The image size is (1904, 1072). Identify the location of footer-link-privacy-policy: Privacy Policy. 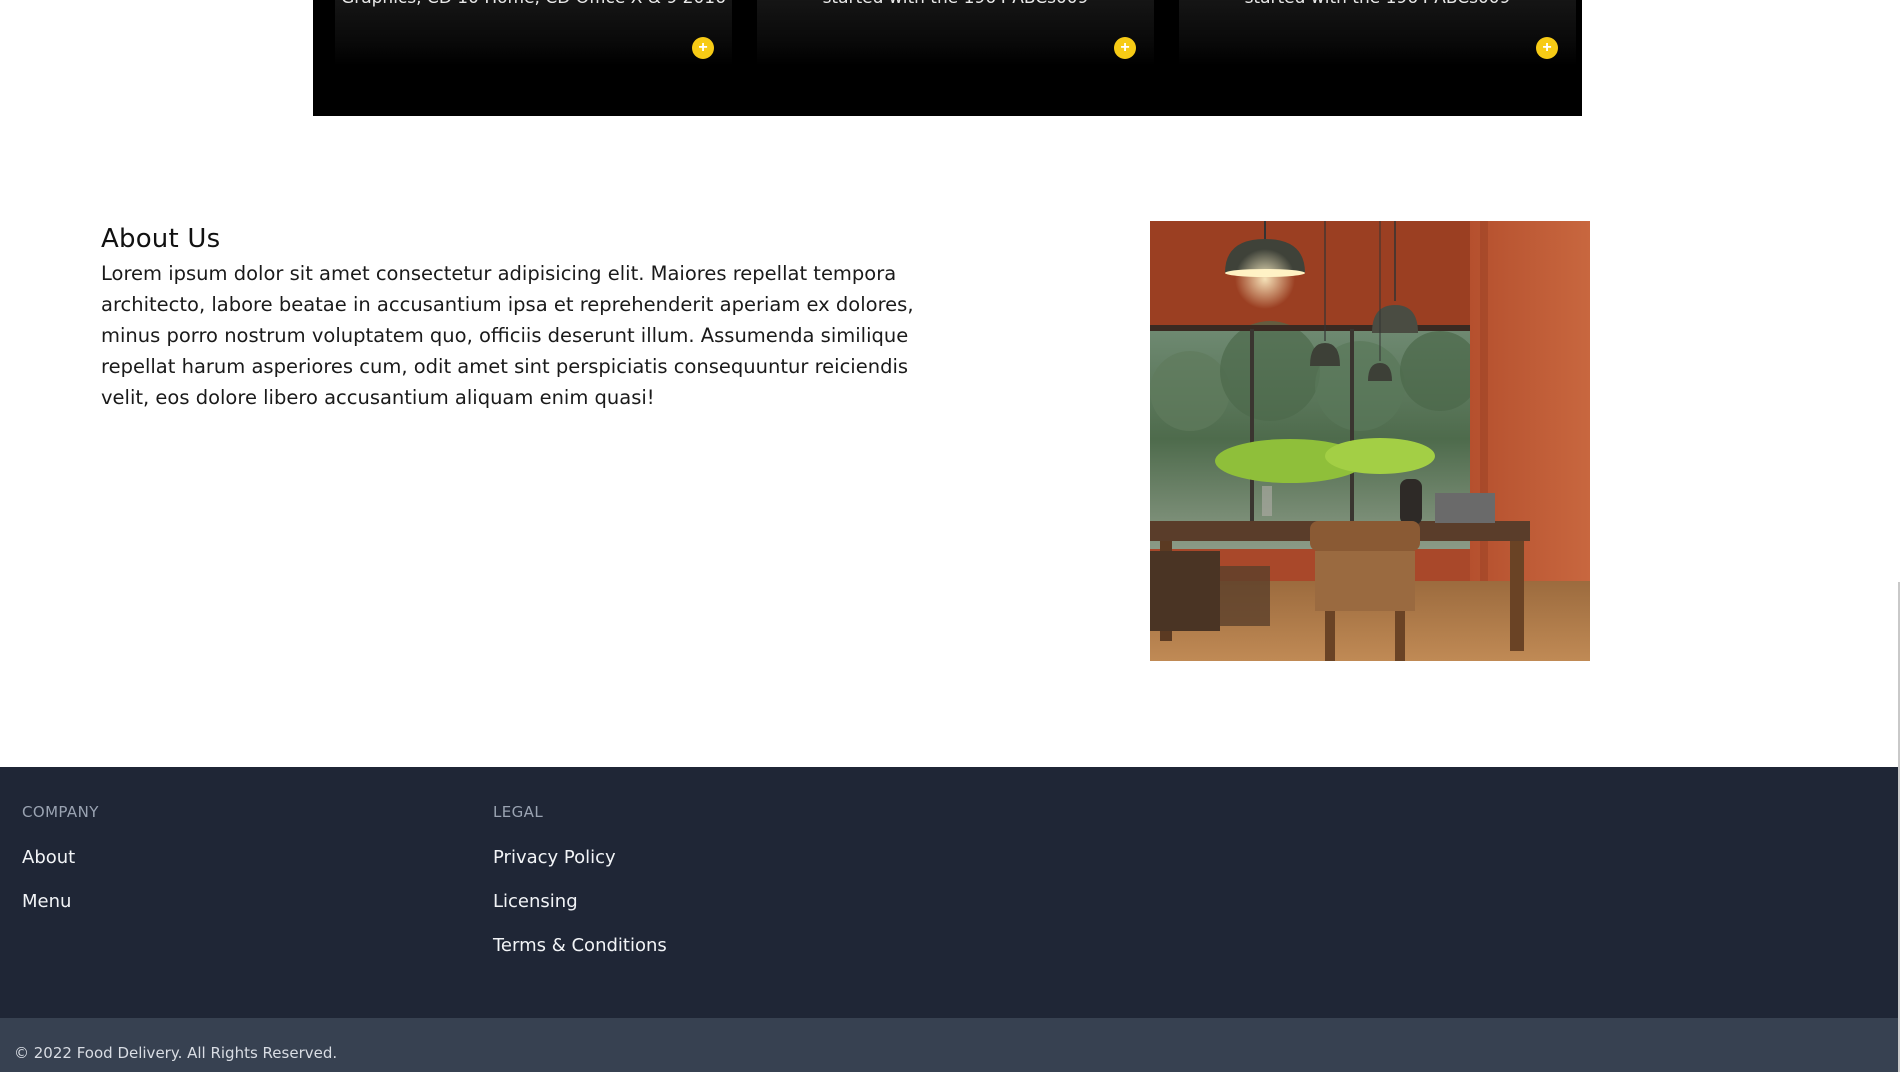
(554, 857).